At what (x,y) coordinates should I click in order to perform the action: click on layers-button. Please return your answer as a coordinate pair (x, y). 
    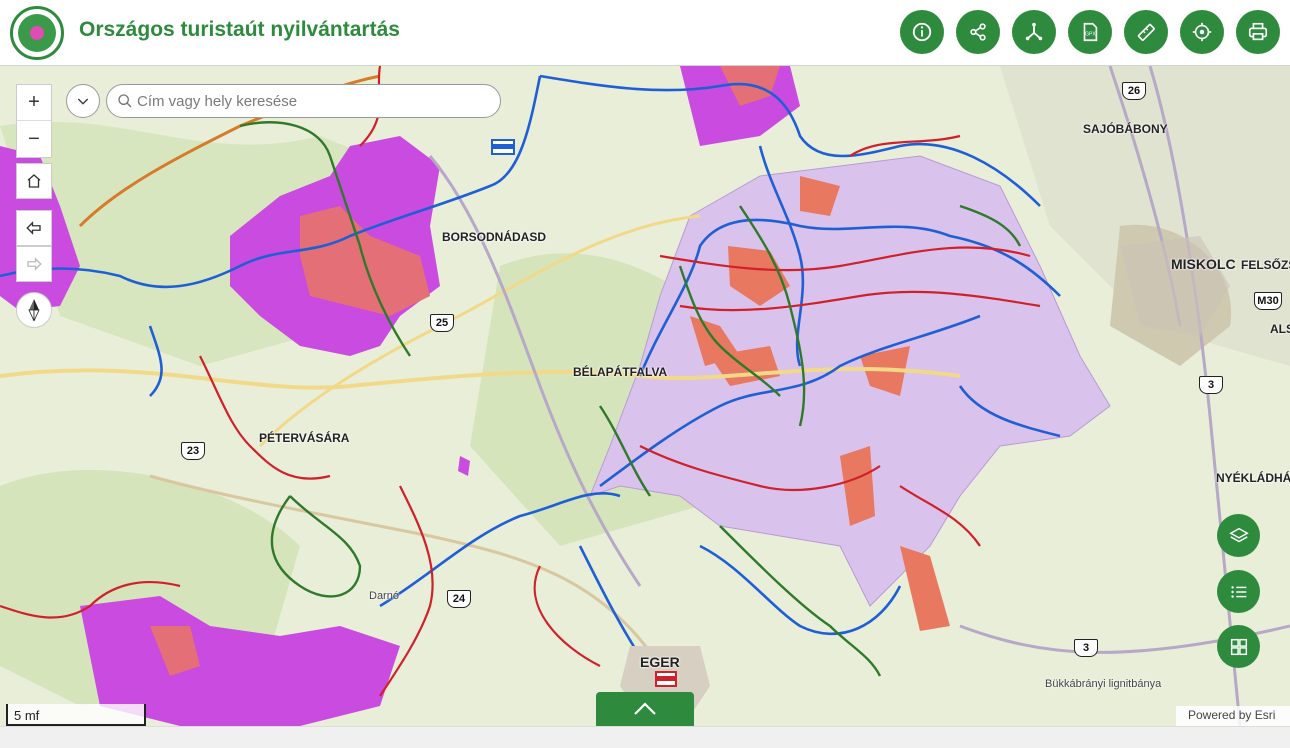
    Looking at the image, I should click on (1238, 535).